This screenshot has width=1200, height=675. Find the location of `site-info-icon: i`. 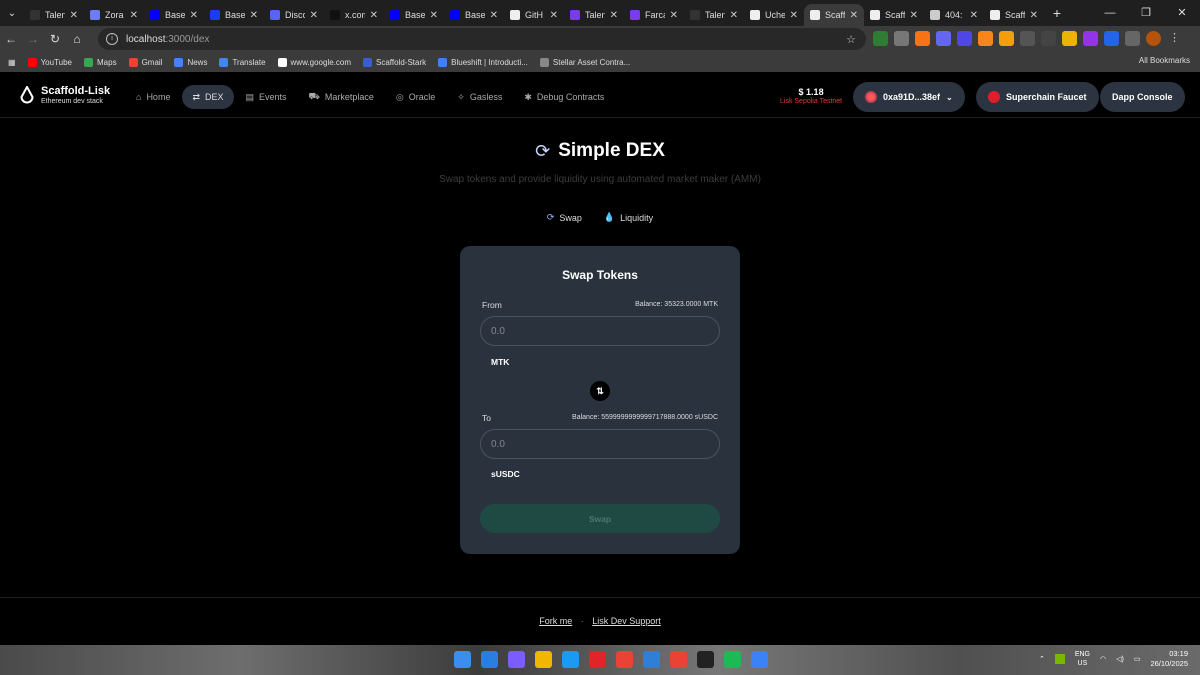

site-info-icon: i is located at coordinates (112, 39).